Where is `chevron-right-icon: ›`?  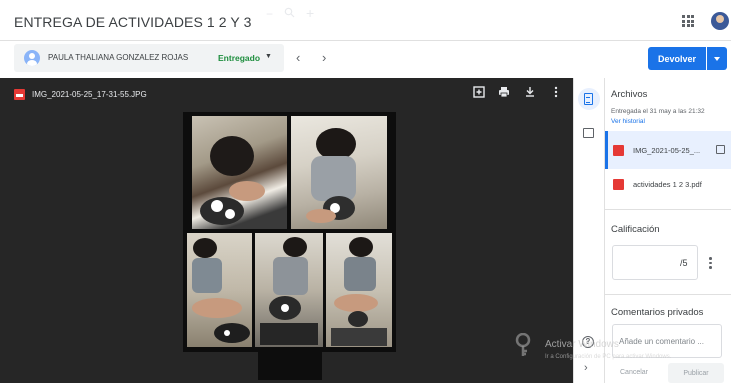 chevron-right-icon: › is located at coordinates (586, 368).